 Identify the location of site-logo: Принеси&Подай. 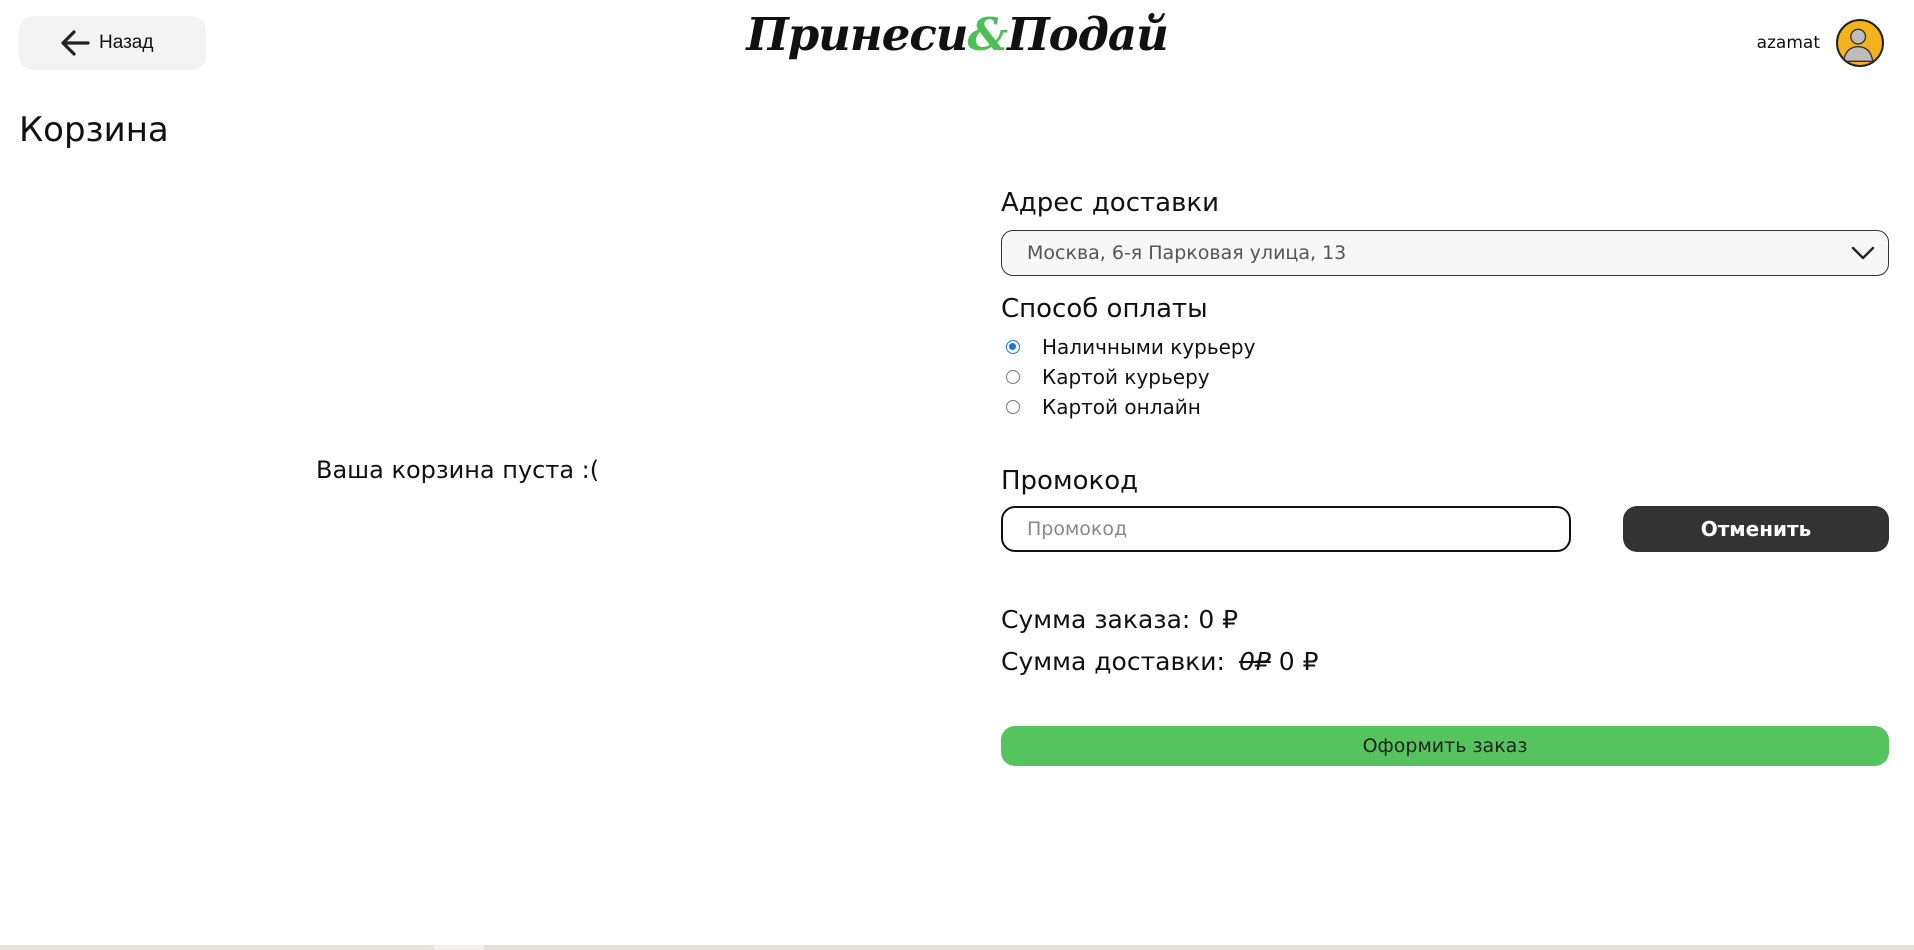
(957, 34).